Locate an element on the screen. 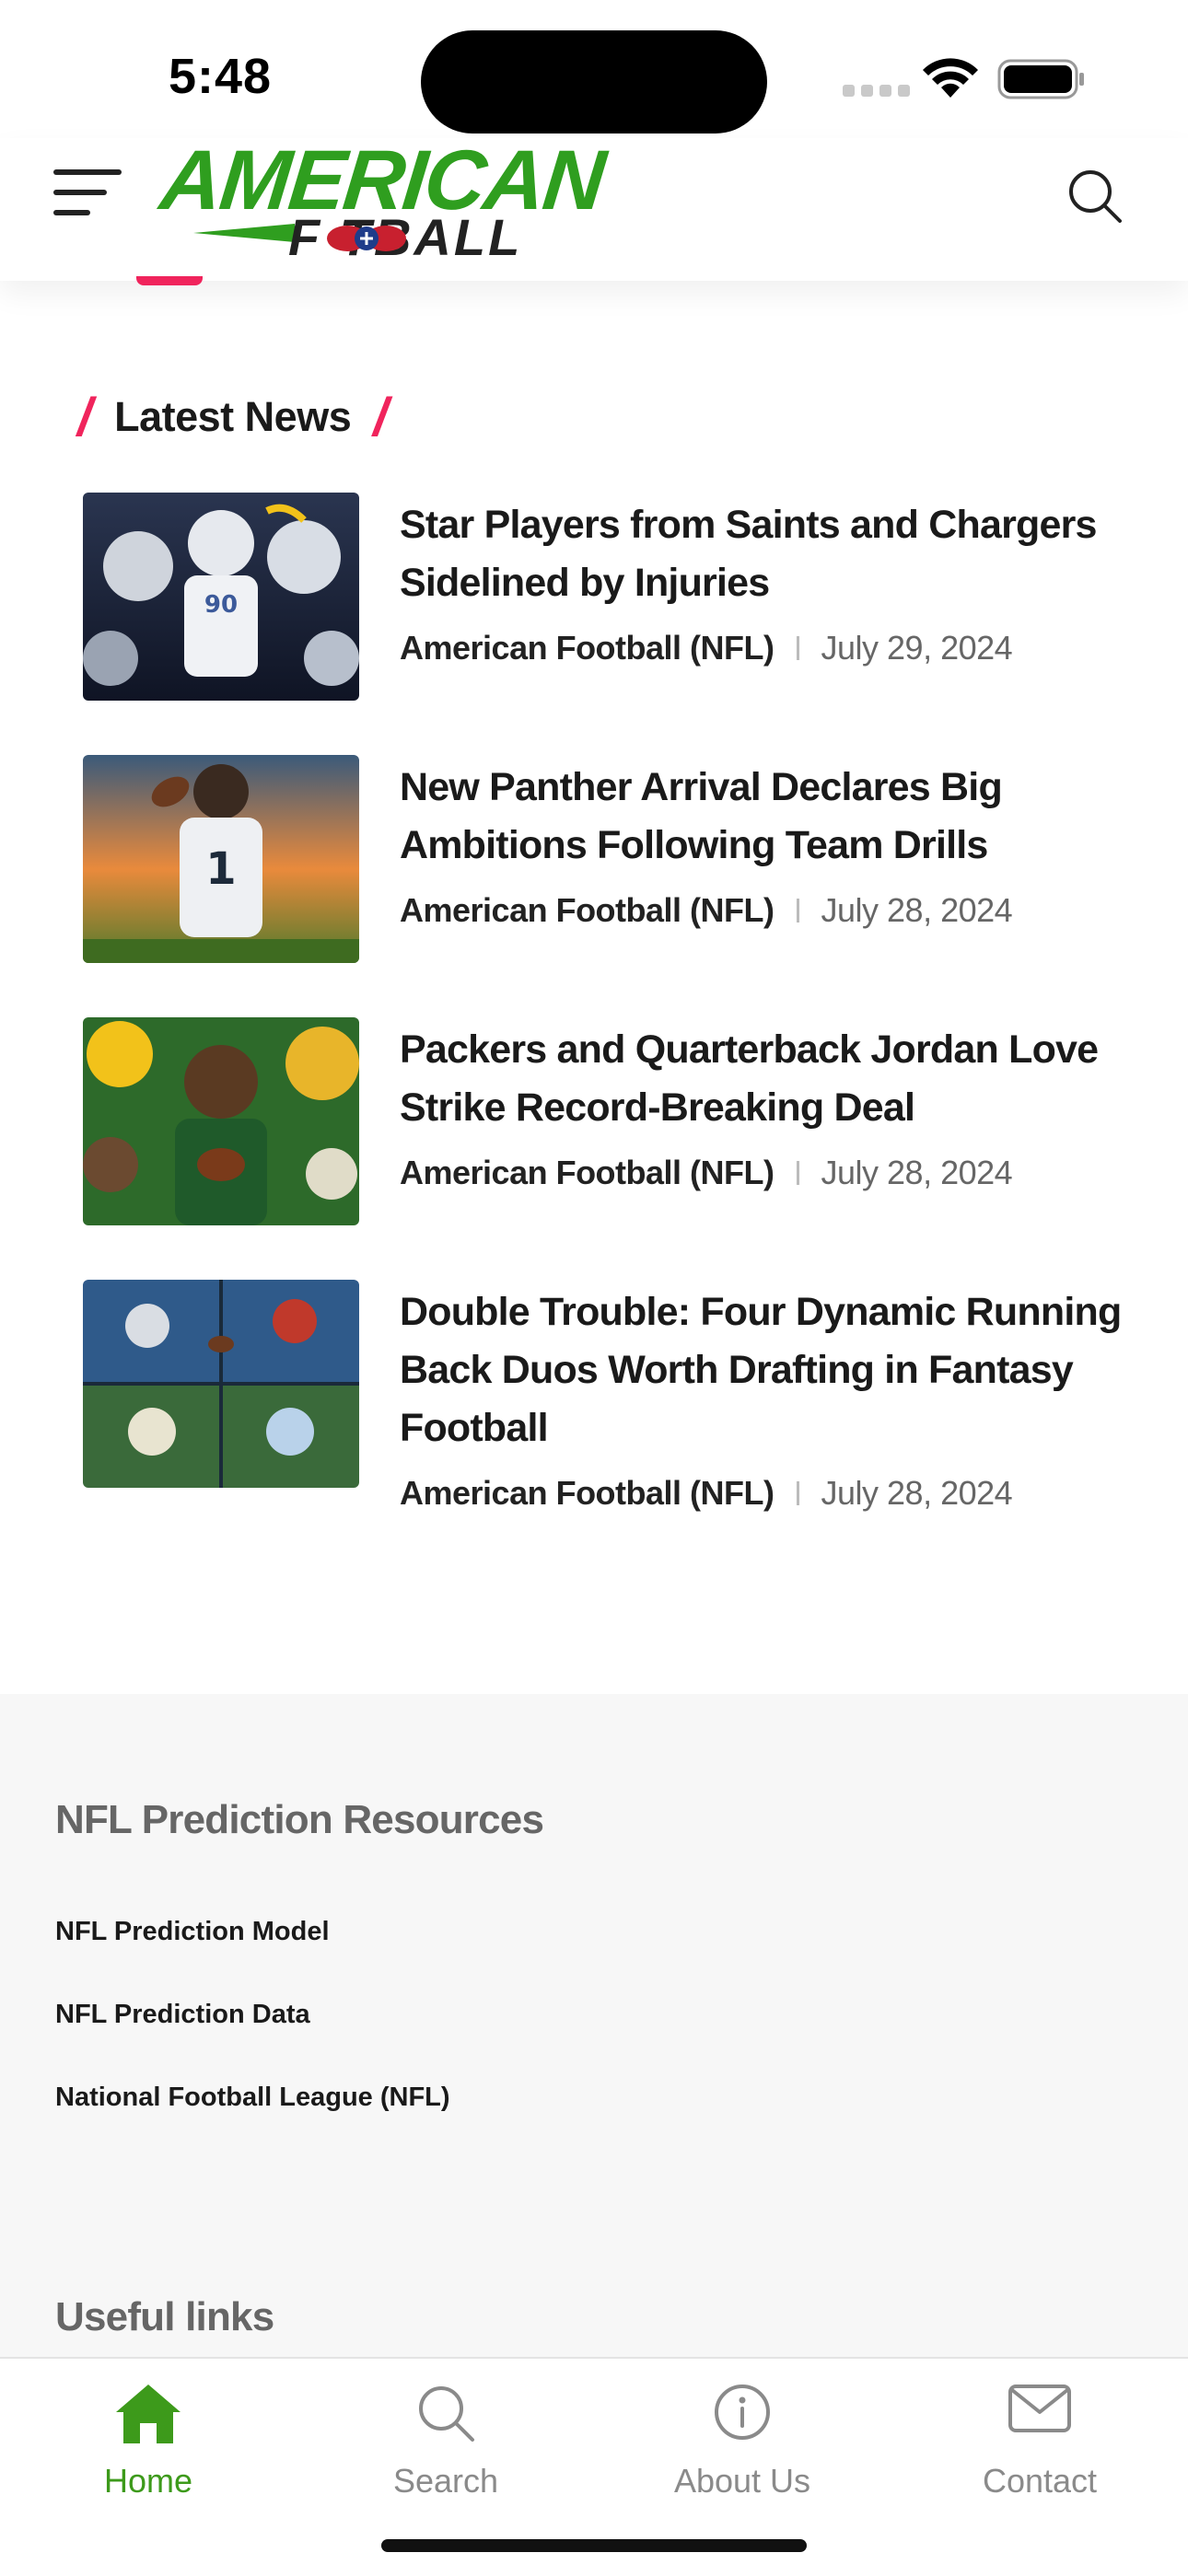 This screenshot has width=1188, height=2576. news-thumbnail: 90 is located at coordinates (221, 597).